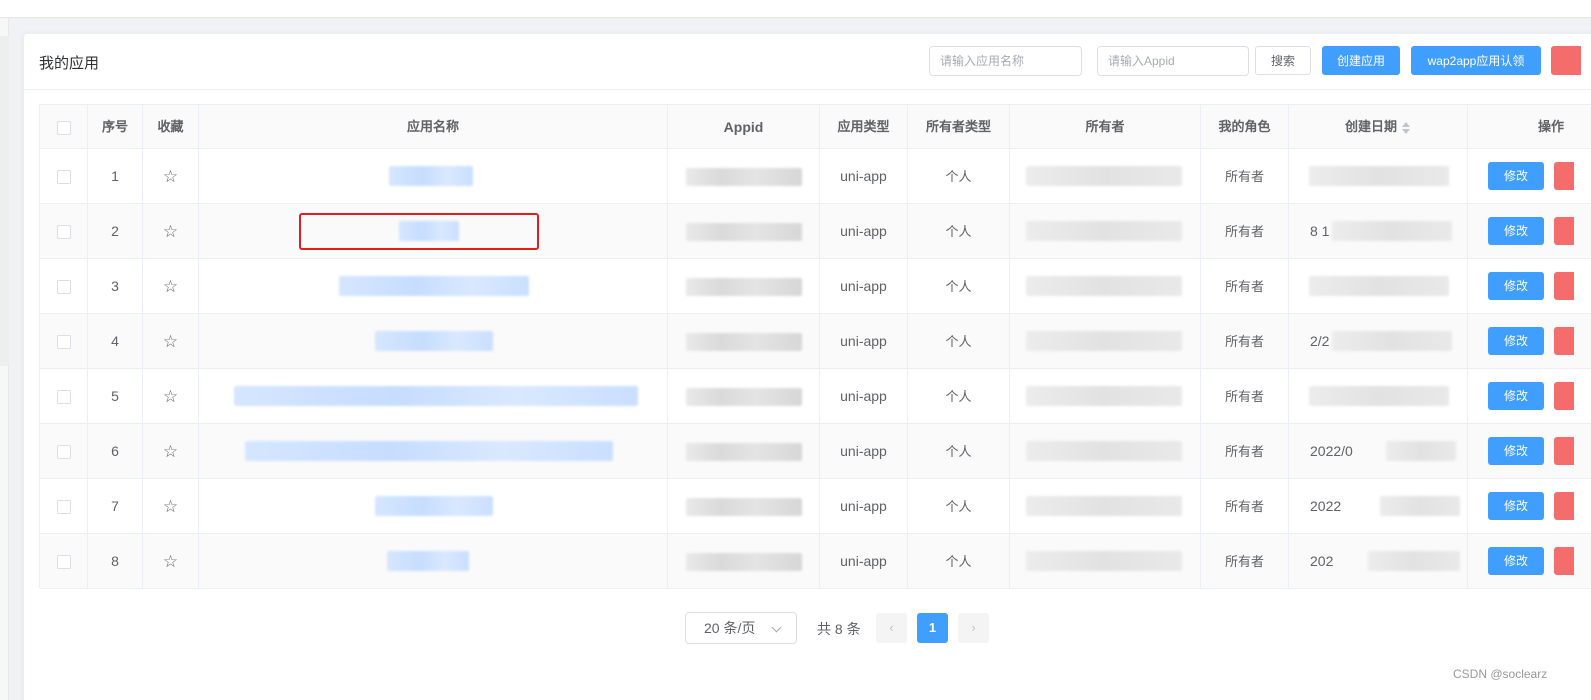  Describe the element at coordinates (815, 561) in the screenshot. I see `table-row: 8 ☆ uni-app 个人 所有者 202 修改` at that location.